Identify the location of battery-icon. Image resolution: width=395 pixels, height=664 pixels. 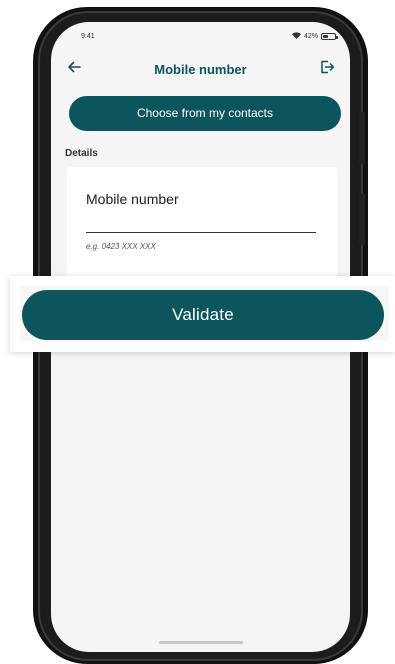
(329, 36).